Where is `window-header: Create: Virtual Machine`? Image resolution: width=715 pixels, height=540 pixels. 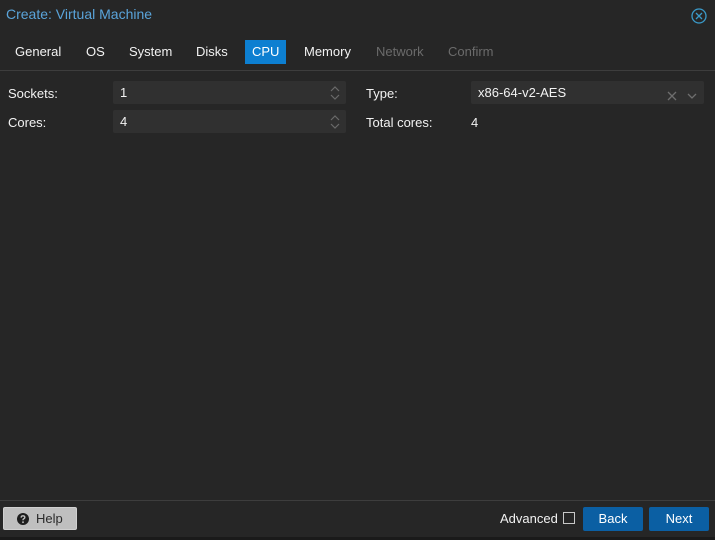 window-header: Create: Virtual Machine is located at coordinates (357, 15).